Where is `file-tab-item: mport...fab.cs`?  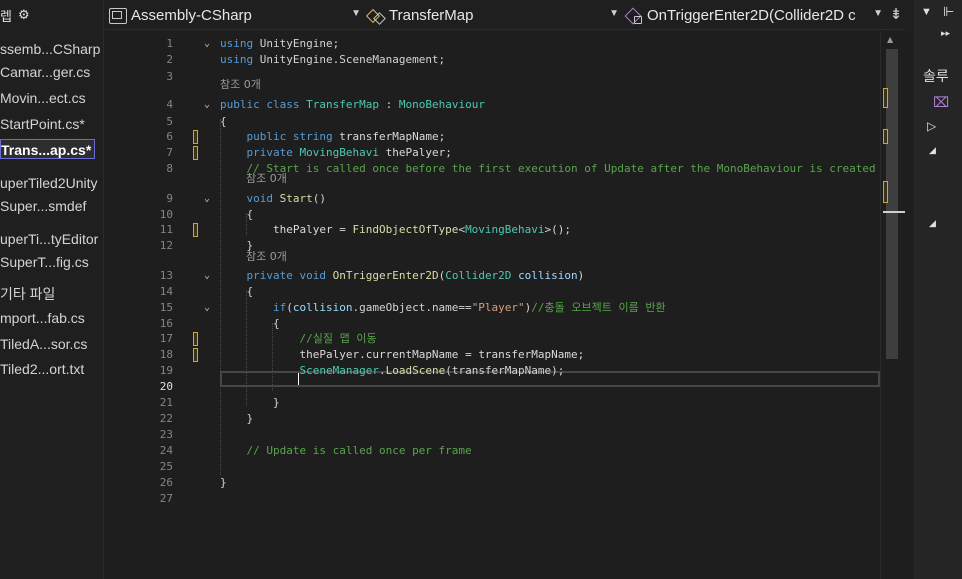
file-tab-item: mport...fab.cs is located at coordinates (42, 318).